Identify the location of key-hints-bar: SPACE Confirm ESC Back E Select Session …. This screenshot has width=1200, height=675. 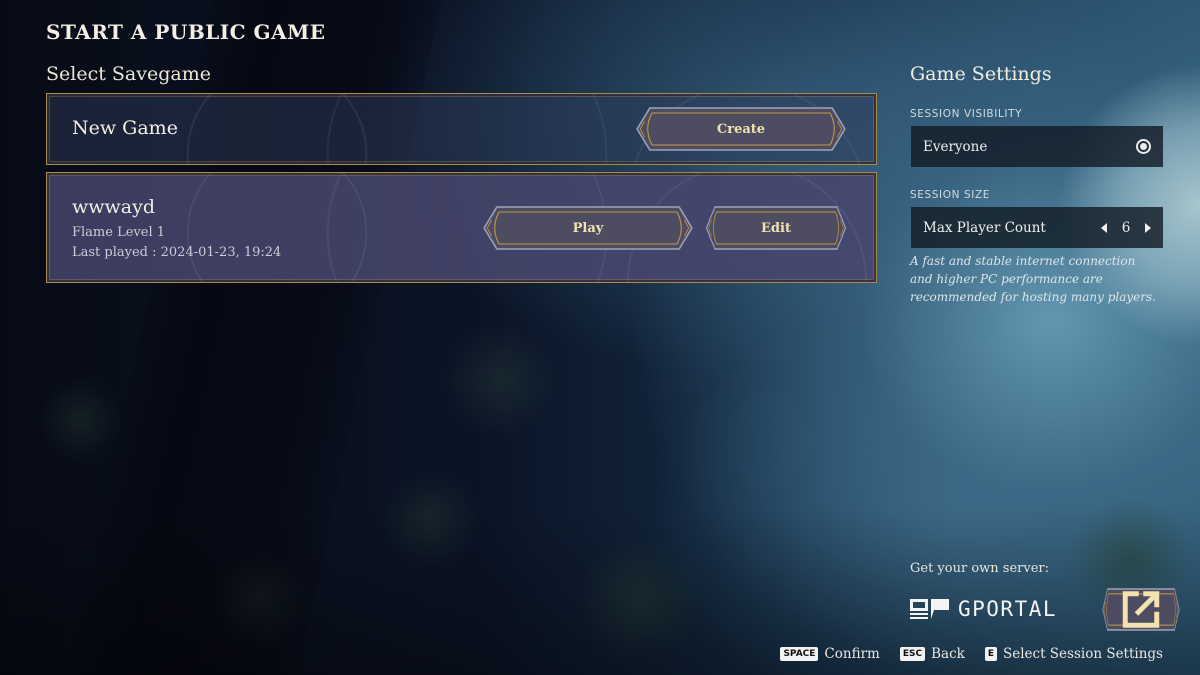
(971, 654).